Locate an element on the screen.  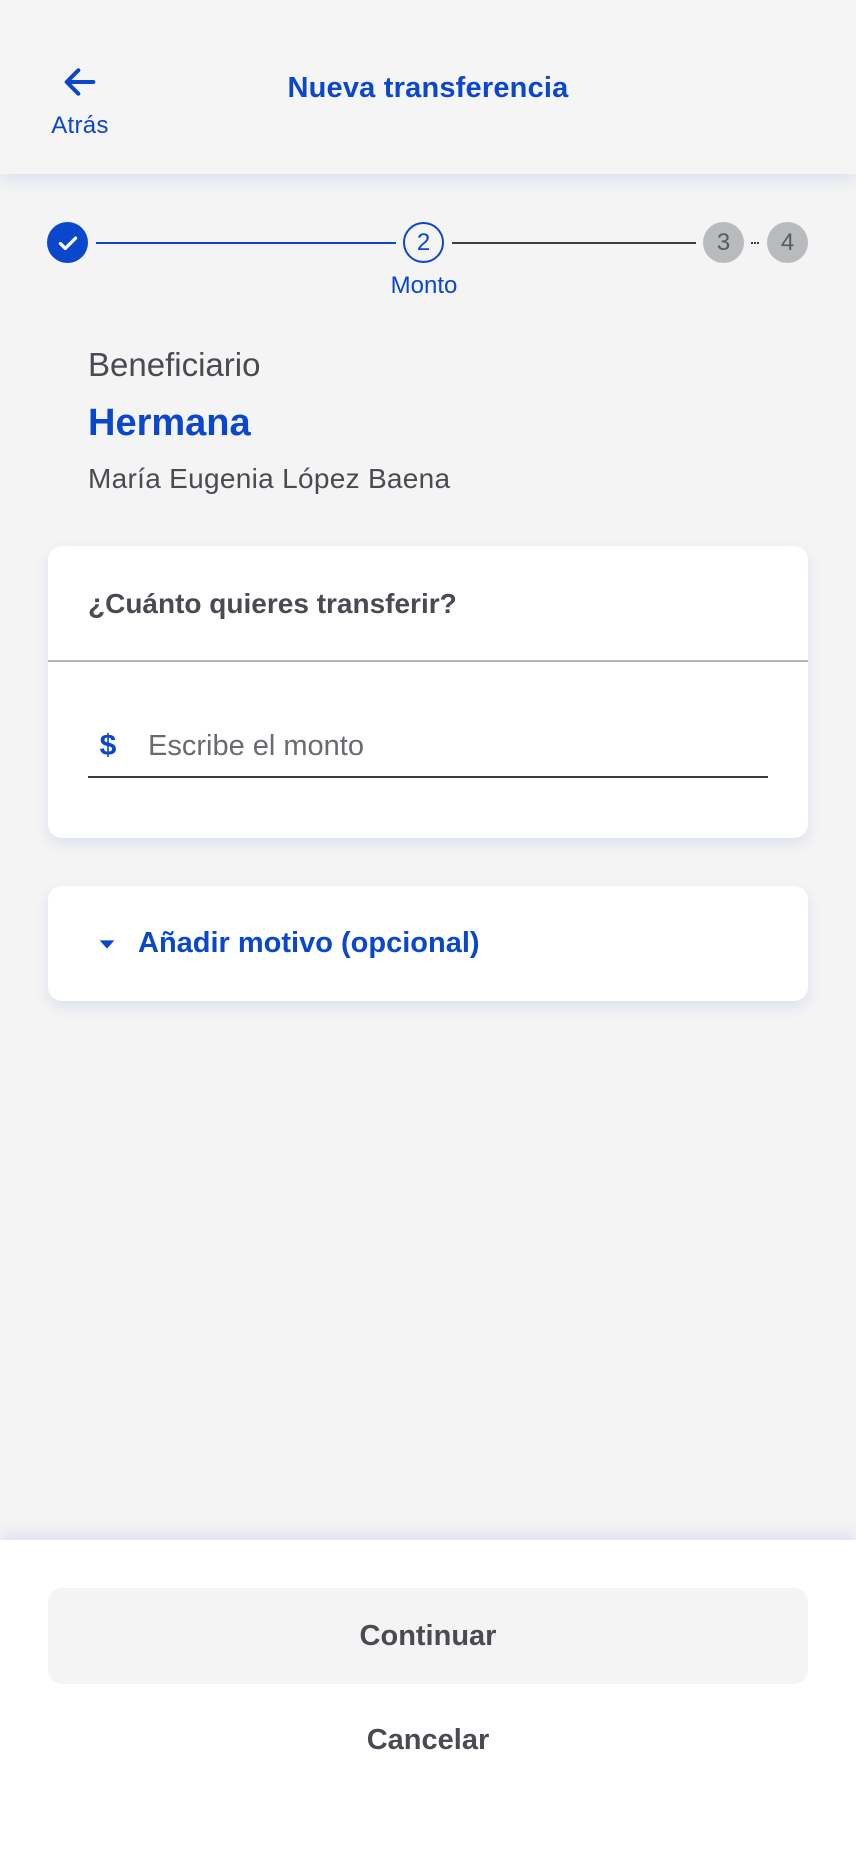
amount-input is located at coordinates (458, 746).